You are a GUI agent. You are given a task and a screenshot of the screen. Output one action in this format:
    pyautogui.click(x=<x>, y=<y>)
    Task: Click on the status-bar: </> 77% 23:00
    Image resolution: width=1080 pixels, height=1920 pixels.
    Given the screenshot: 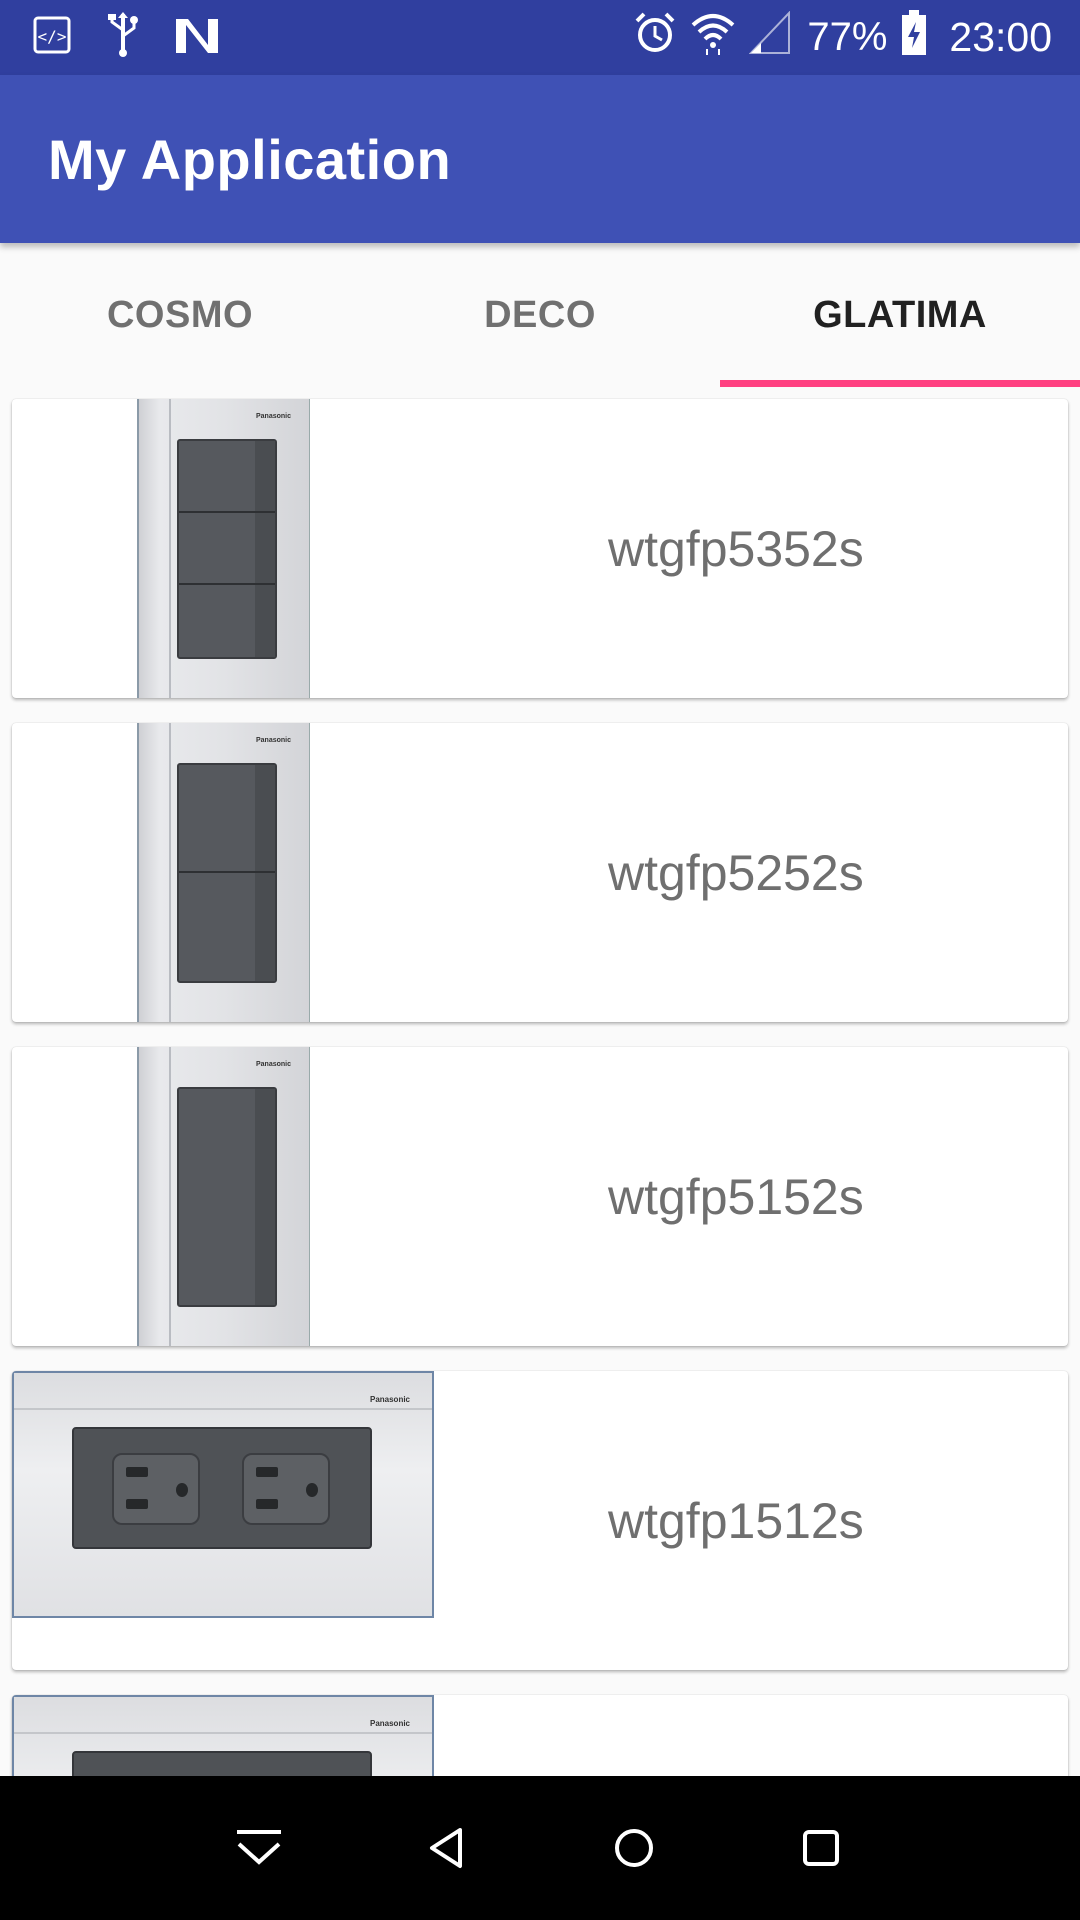 What is the action you would take?
    pyautogui.click(x=540, y=37)
    